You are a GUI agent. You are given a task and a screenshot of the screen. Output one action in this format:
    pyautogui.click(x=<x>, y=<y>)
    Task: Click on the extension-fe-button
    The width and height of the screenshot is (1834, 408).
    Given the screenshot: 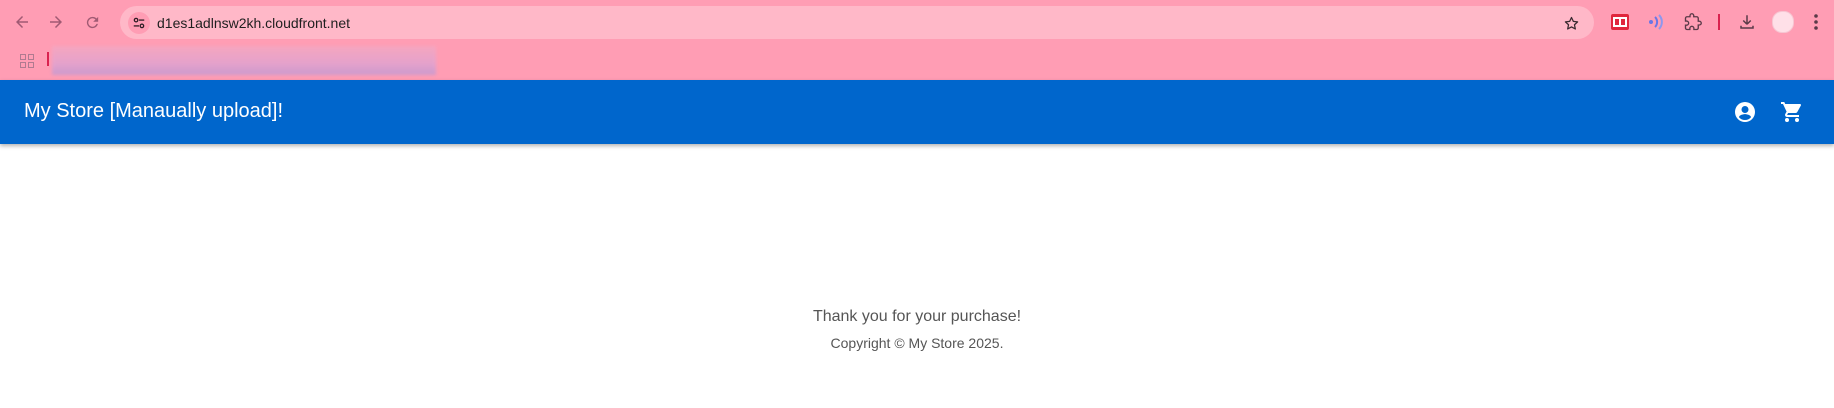 What is the action you would take?
    pyautogui.click(x=1620, y=22)
    